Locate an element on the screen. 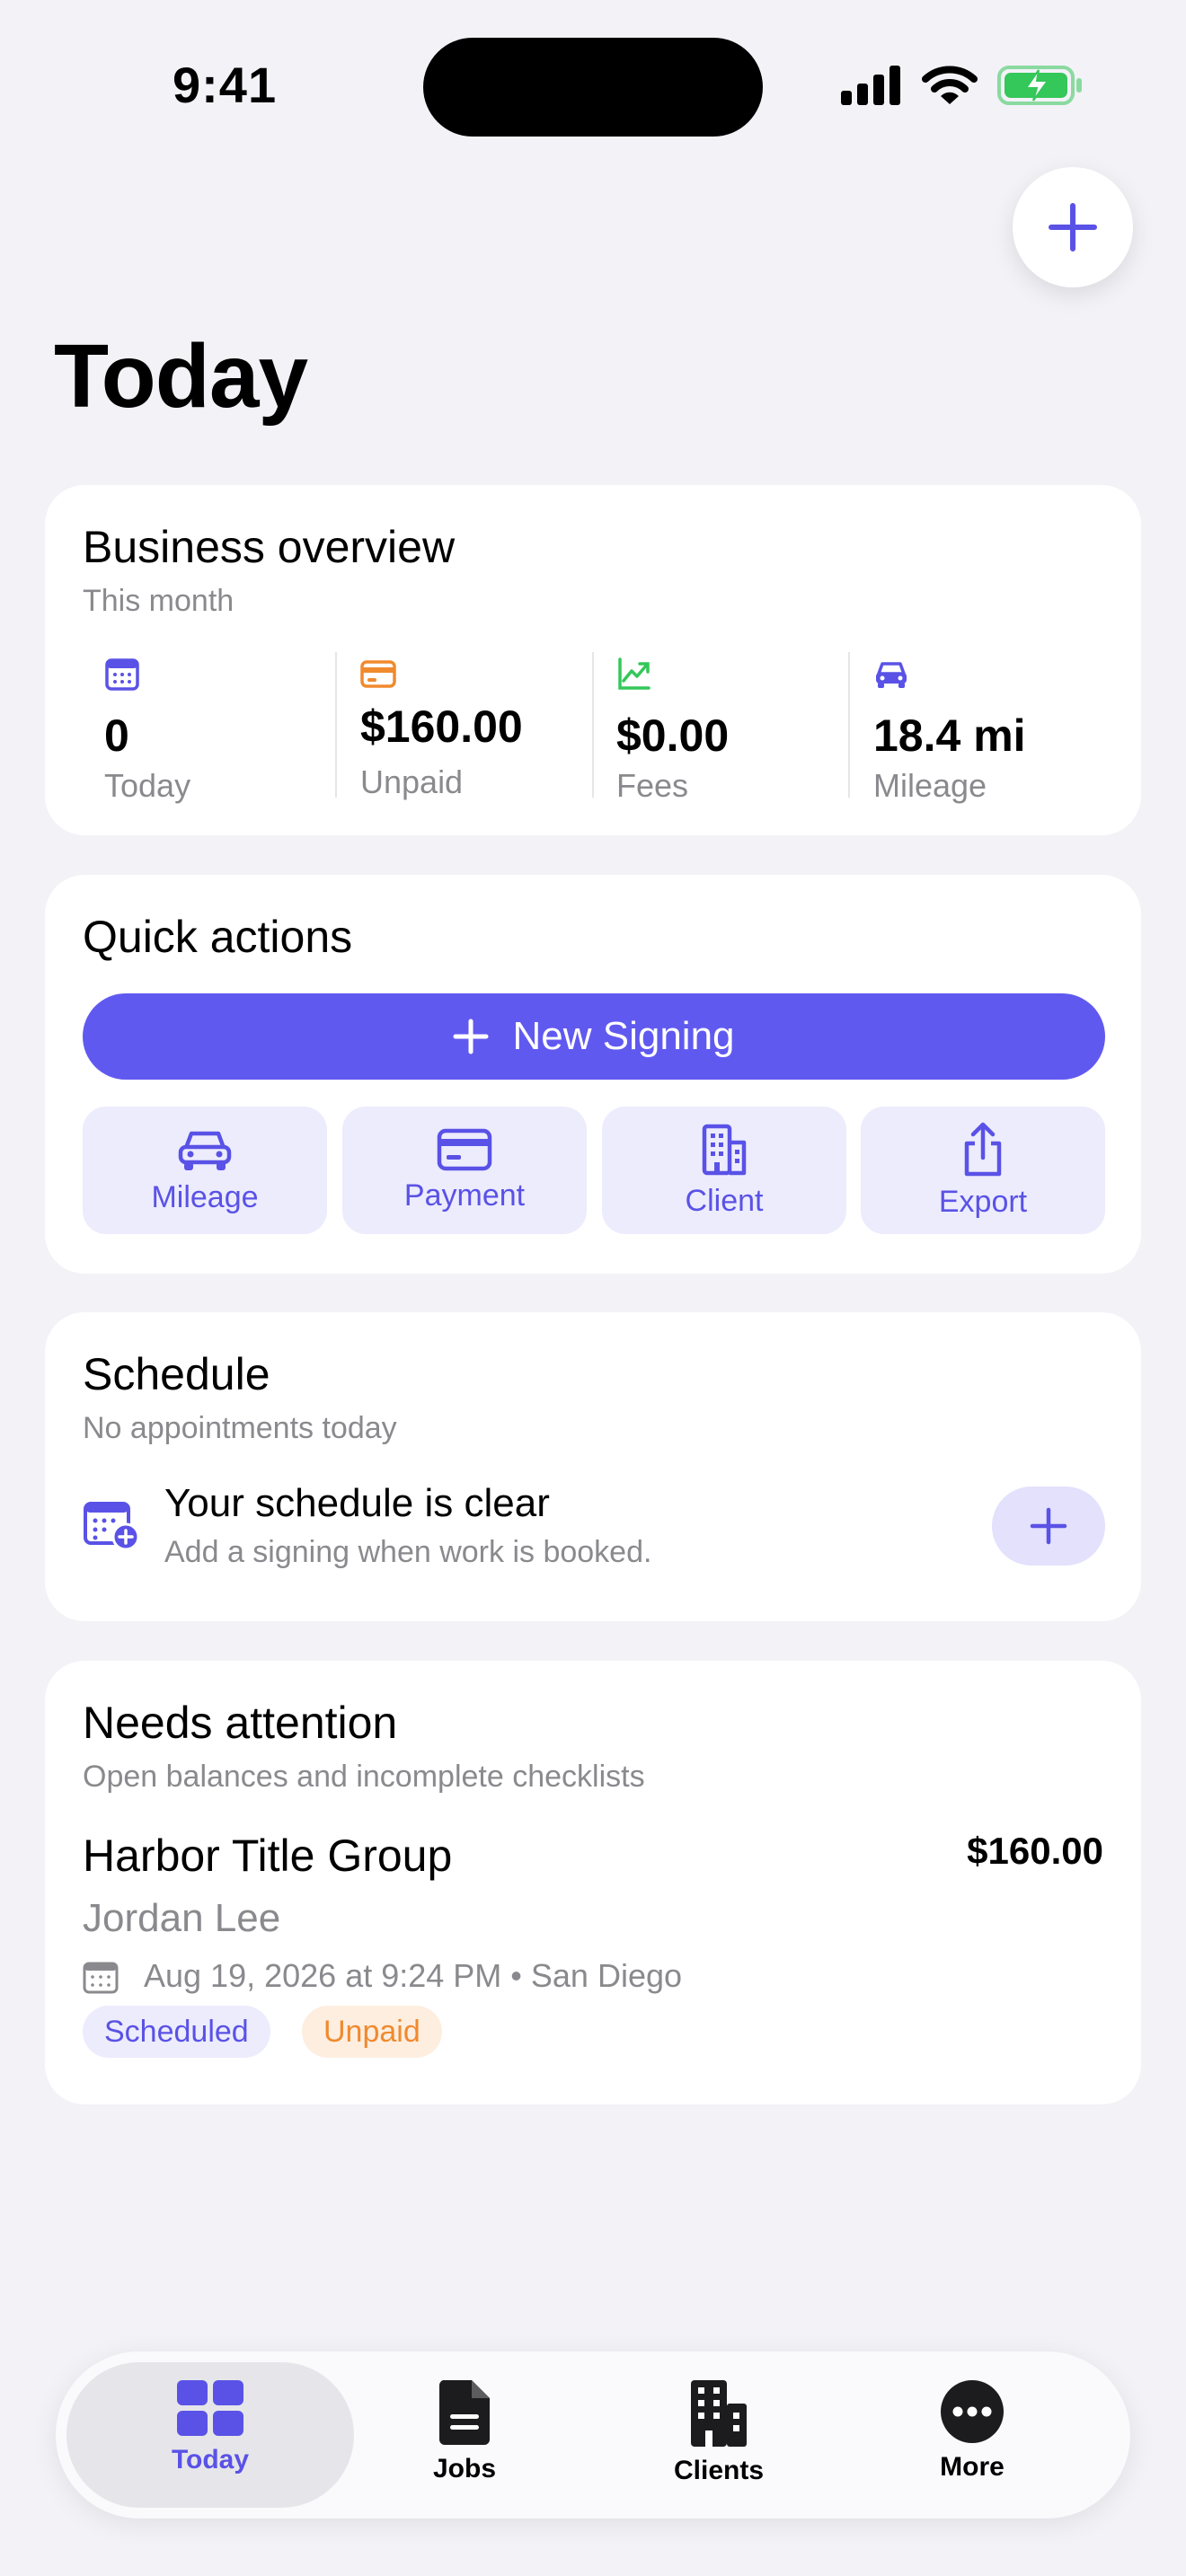 The image size is (1186, 2576). new-signing-label: New Signing is located at coordinates (623, 1036).